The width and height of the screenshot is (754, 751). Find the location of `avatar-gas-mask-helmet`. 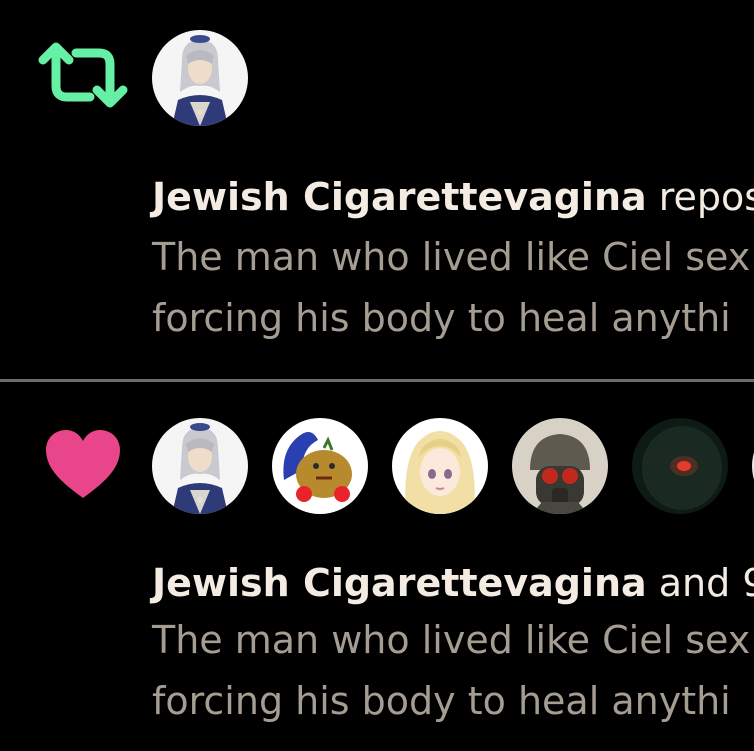

avatar-gas-mask-helmet is located at coordinates (560, 466).